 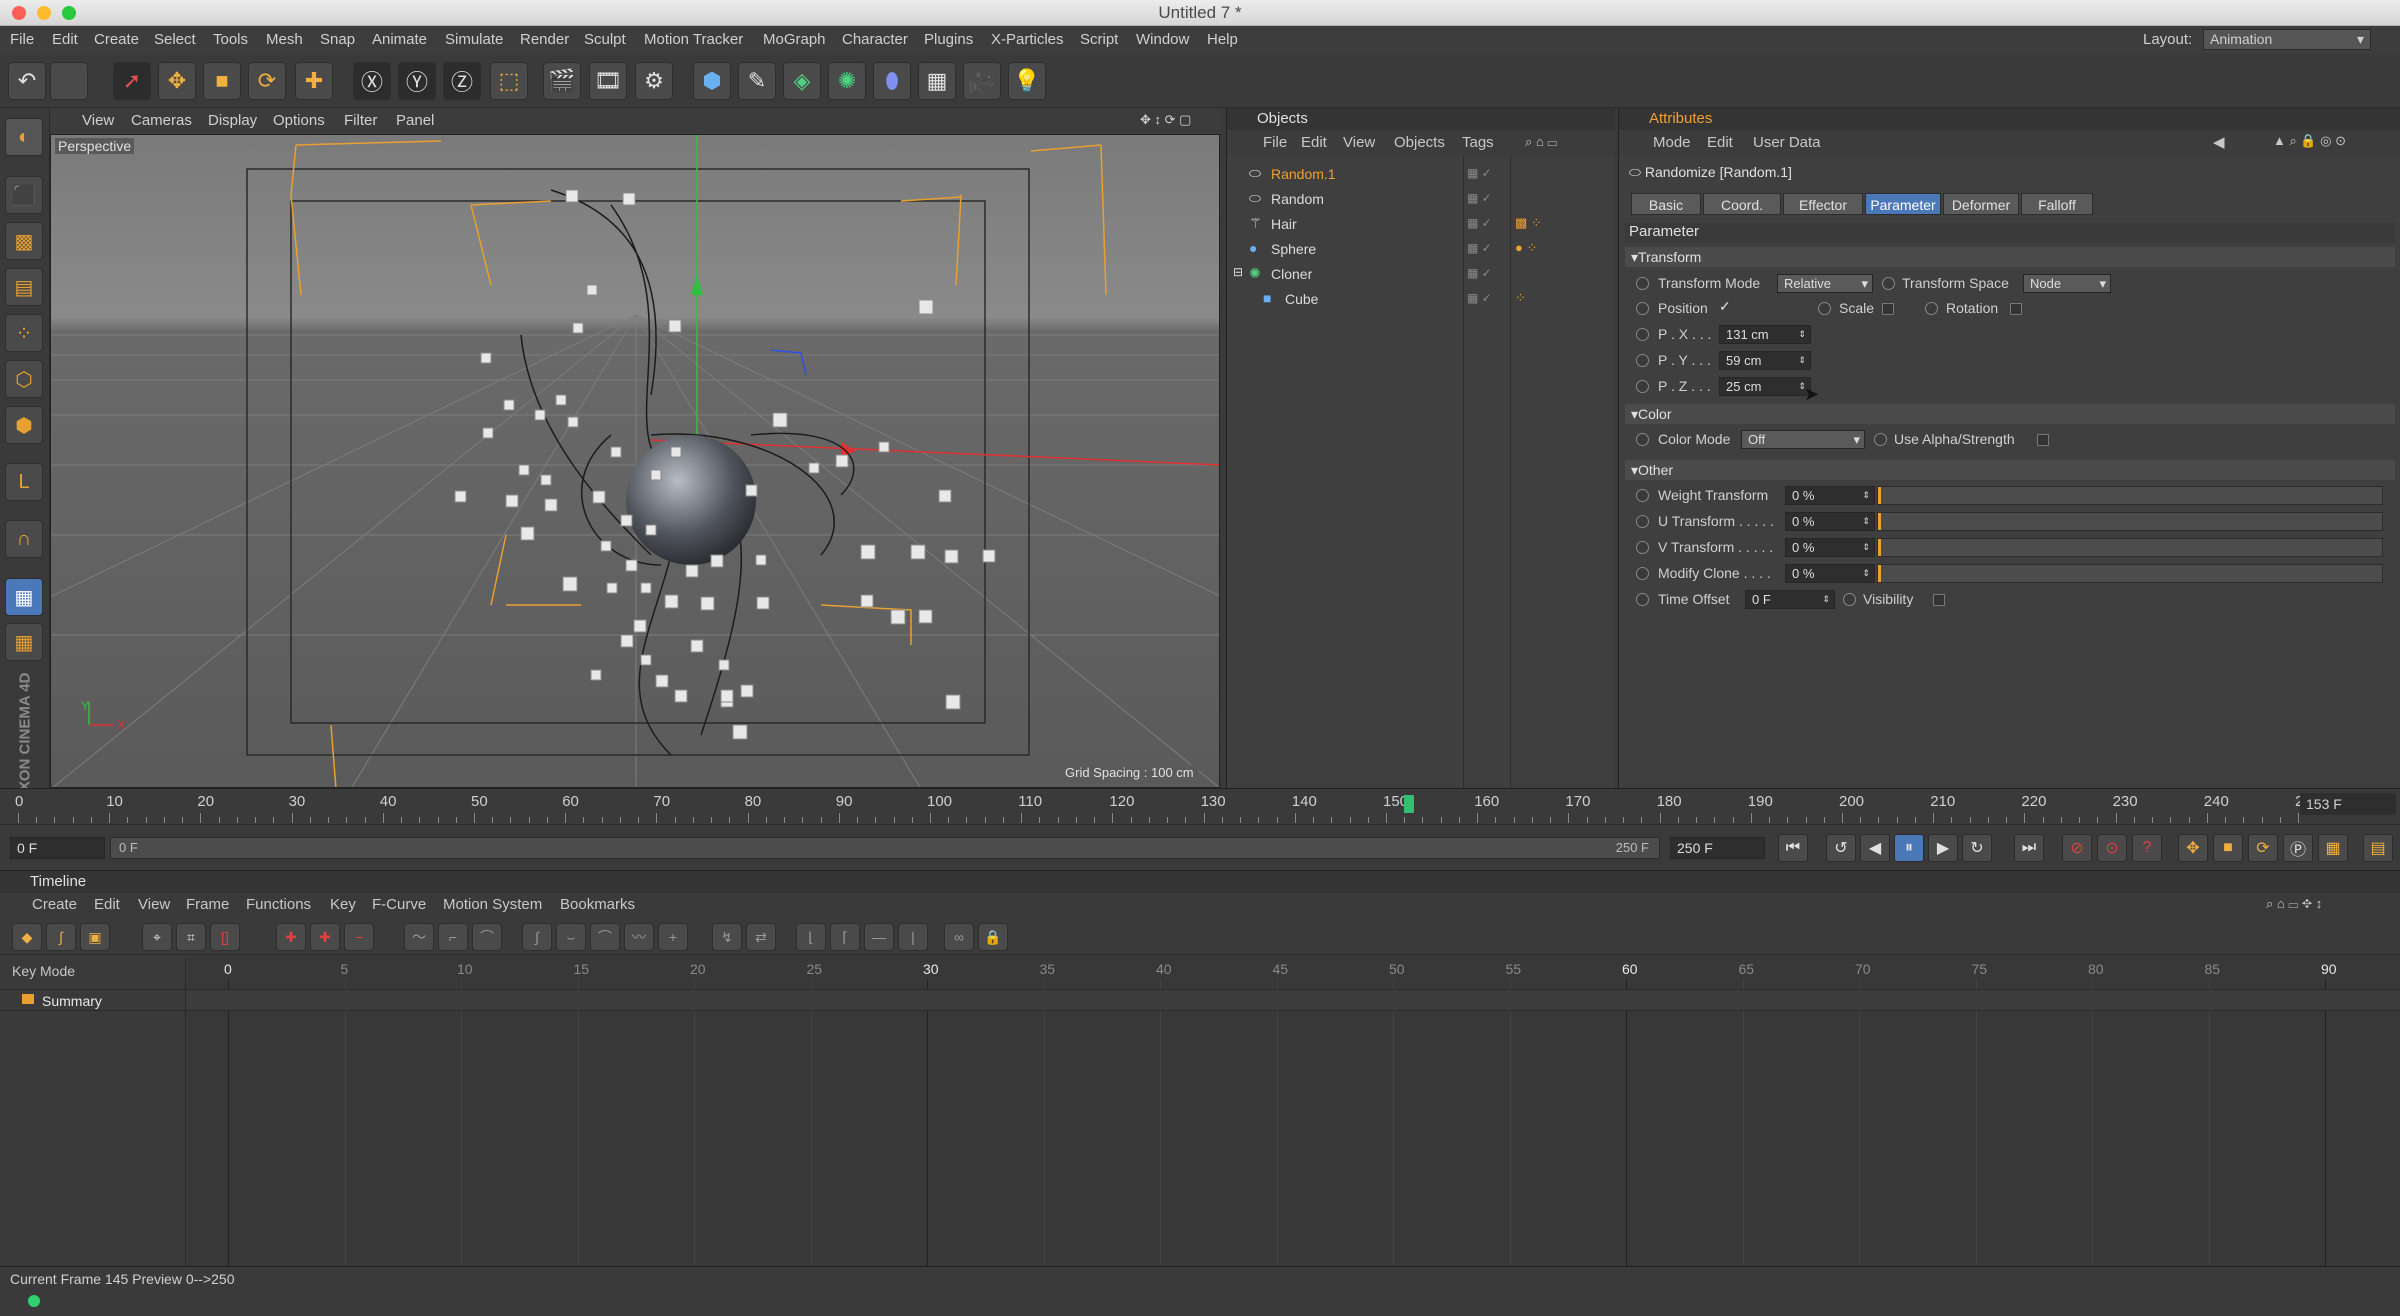 What do you see at coordinates (24, 137) in the screenshot?
I see `make-editable-button: ◐` at bounding box center [24, 137].